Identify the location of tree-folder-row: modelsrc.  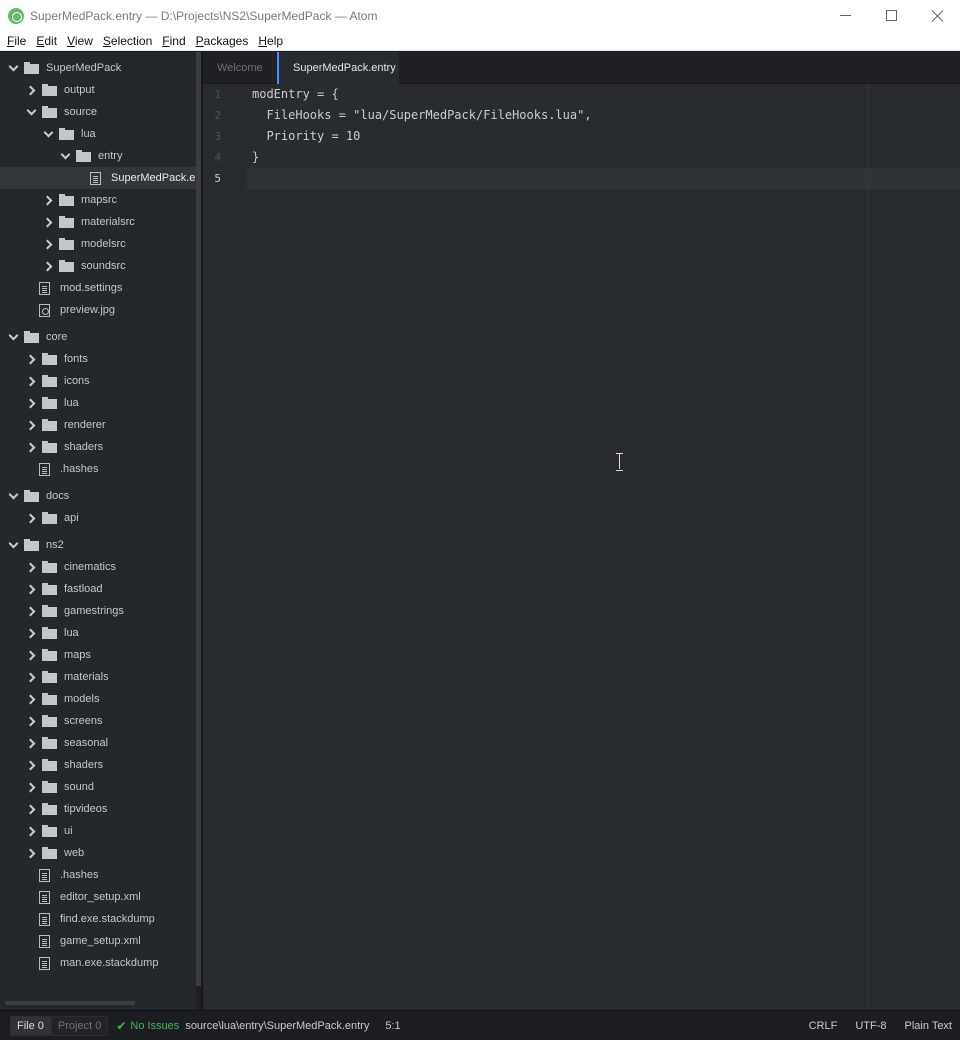
(98, 244).